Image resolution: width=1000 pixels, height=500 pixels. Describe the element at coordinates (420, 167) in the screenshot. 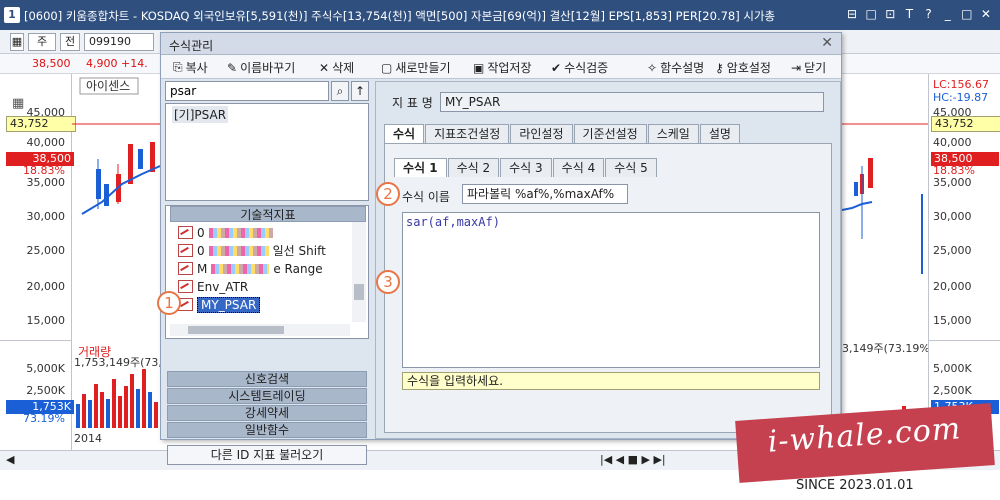

I see `subtab-formula-1: 수식 1` at that location.